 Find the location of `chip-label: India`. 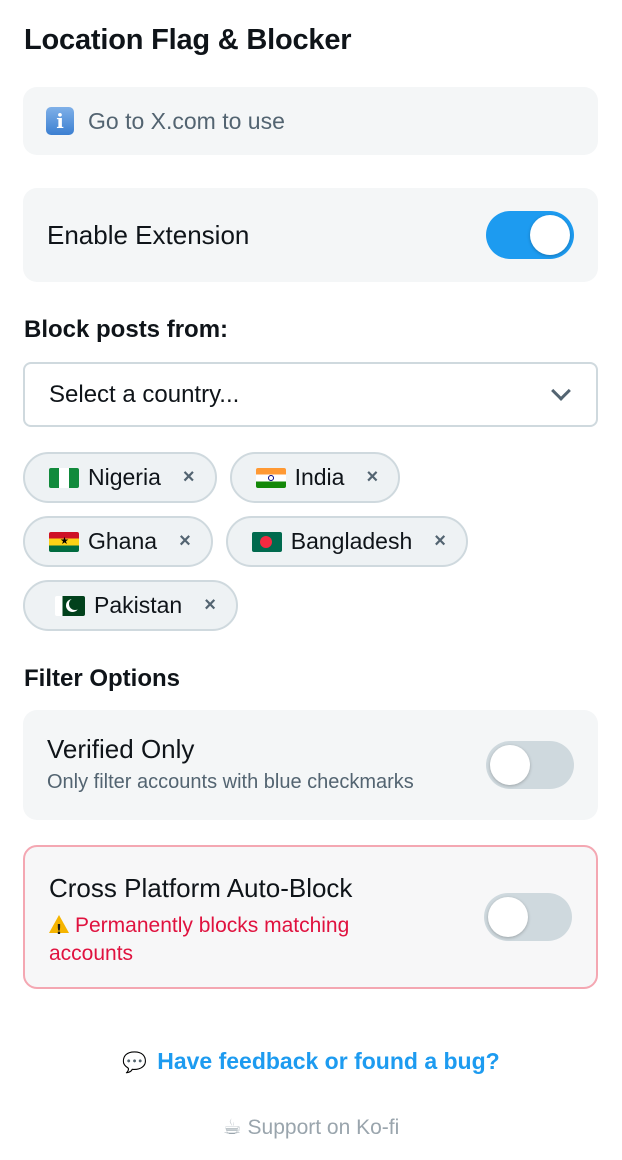

chip-label: India is located at coordinates (319, 477).